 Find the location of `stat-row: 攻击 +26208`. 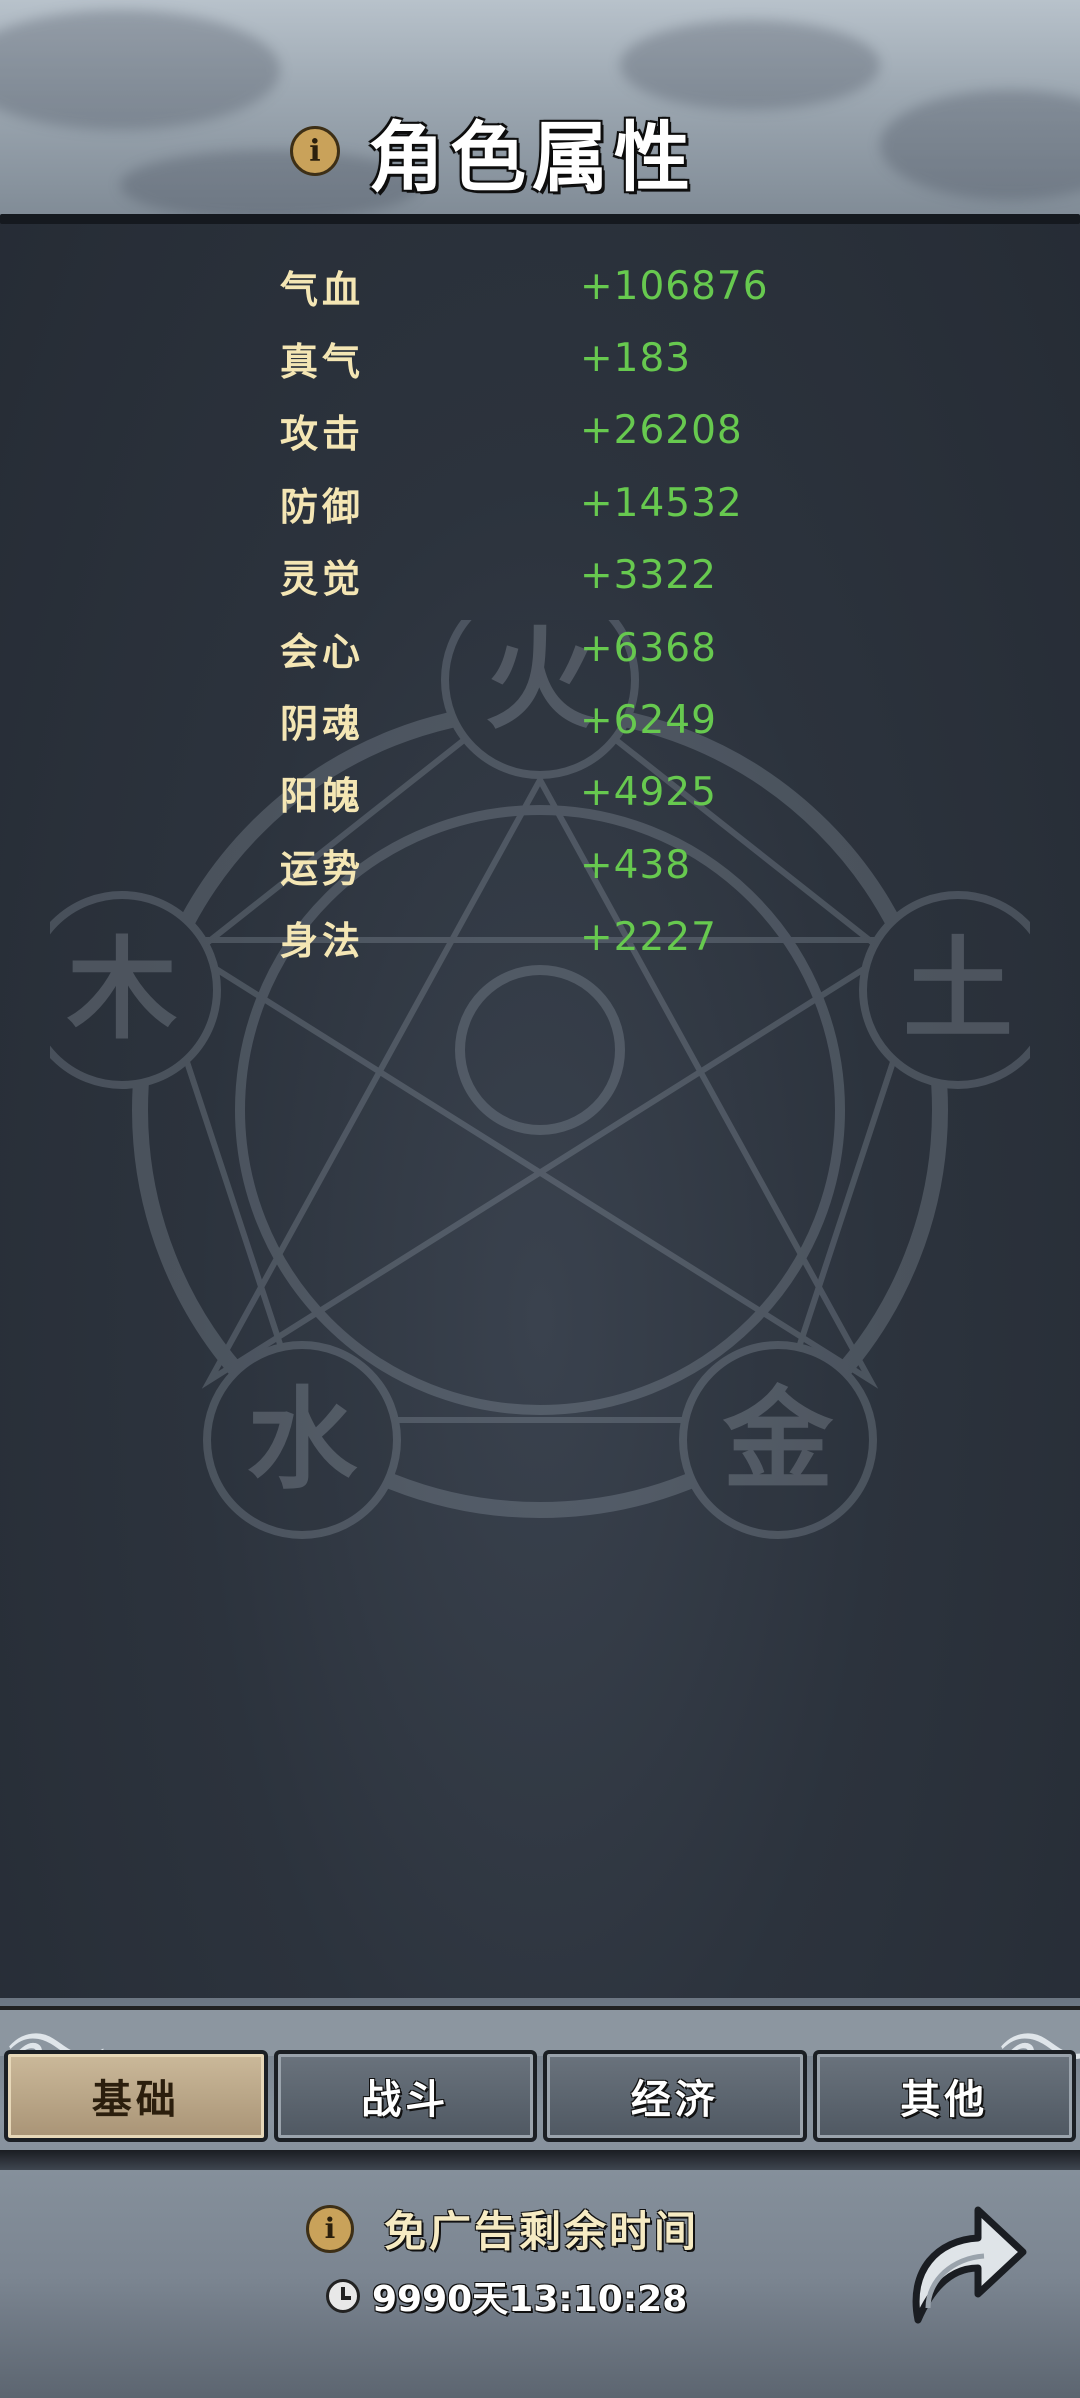

stat-row: 攻击 +26208 is located at coordinates (560, 431).